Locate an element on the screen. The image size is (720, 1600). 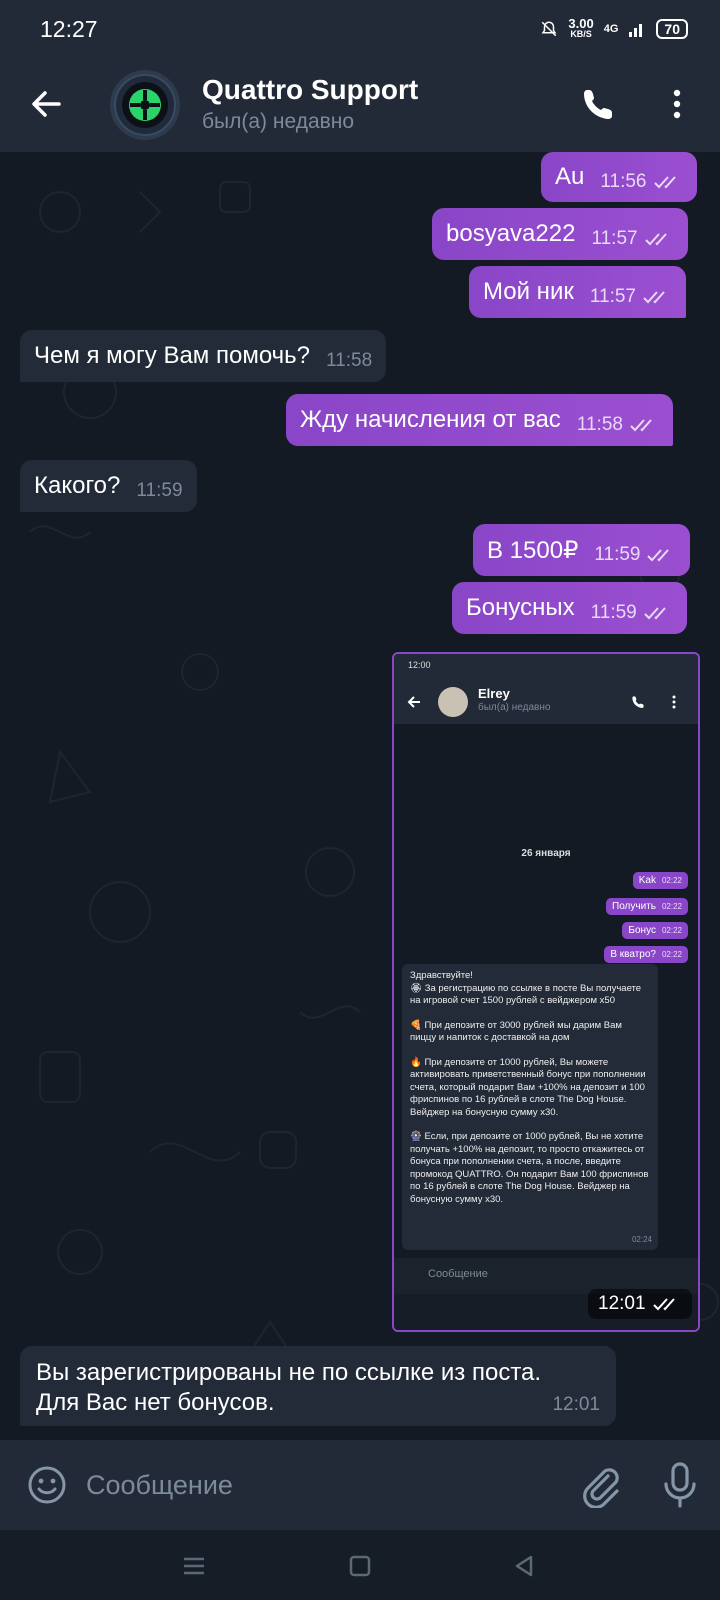
inner-last-seen: был(а) недавно is located at coordinates (514, 707).